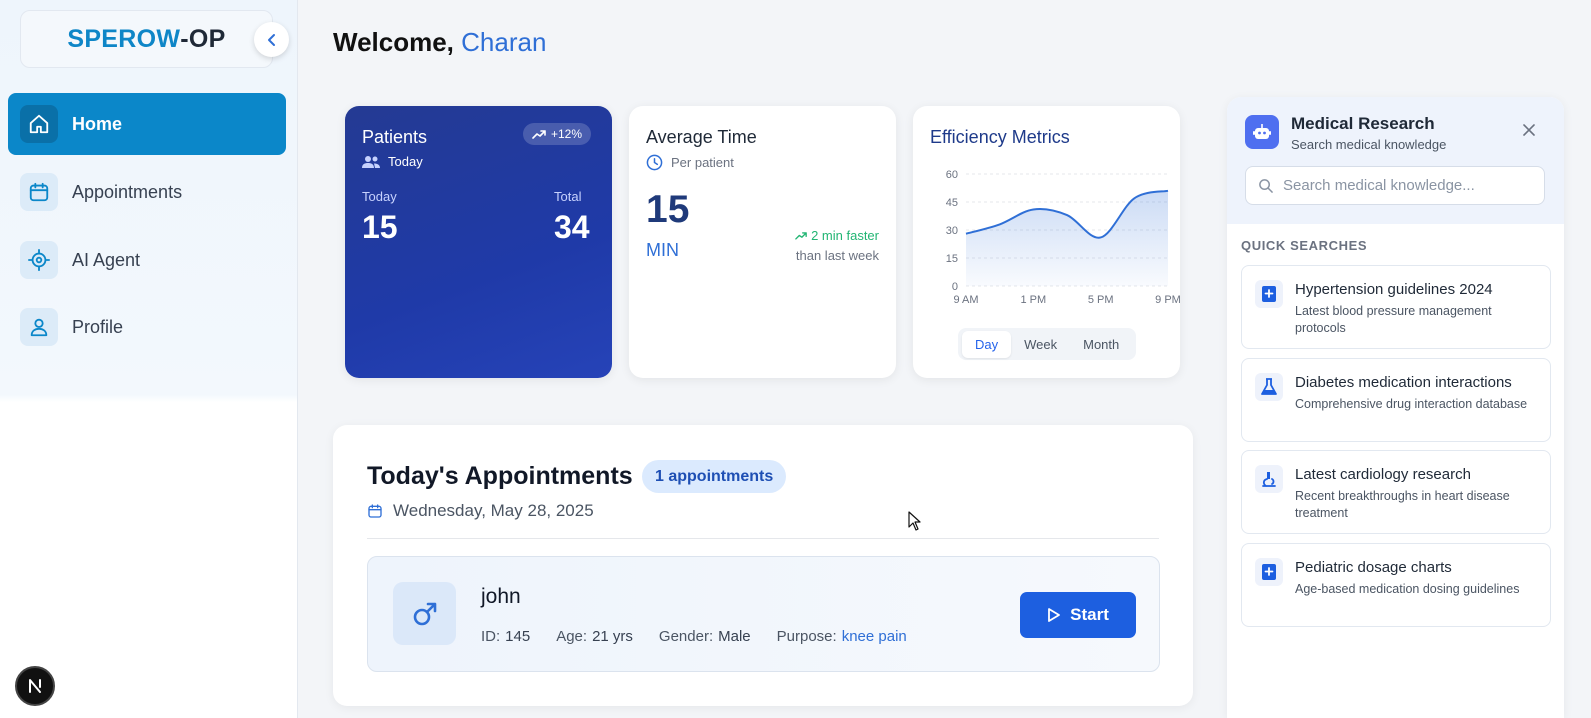 The width and height of the screenshot is (1591, 718). I want to click on patient-age-value: 21 yrs, so click(612, 636).